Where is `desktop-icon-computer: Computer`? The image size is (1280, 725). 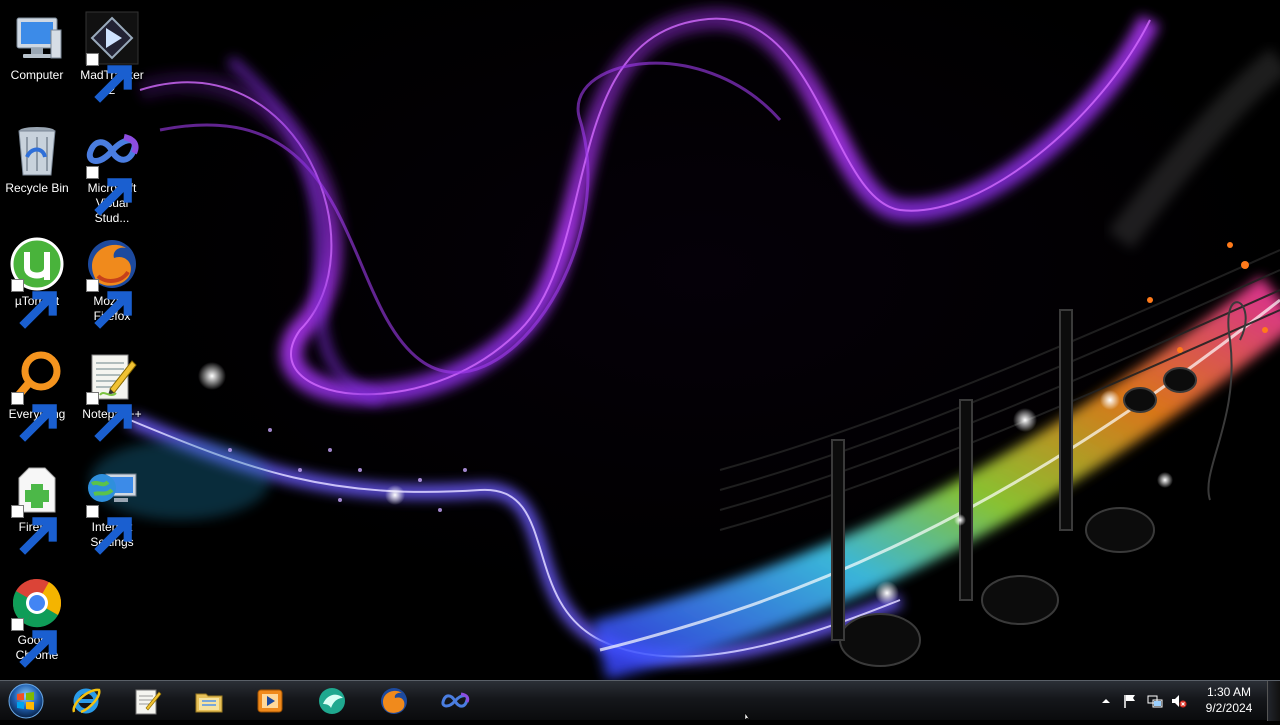
desktop-icon-computer: Computer is located at coordinates (37, 44).